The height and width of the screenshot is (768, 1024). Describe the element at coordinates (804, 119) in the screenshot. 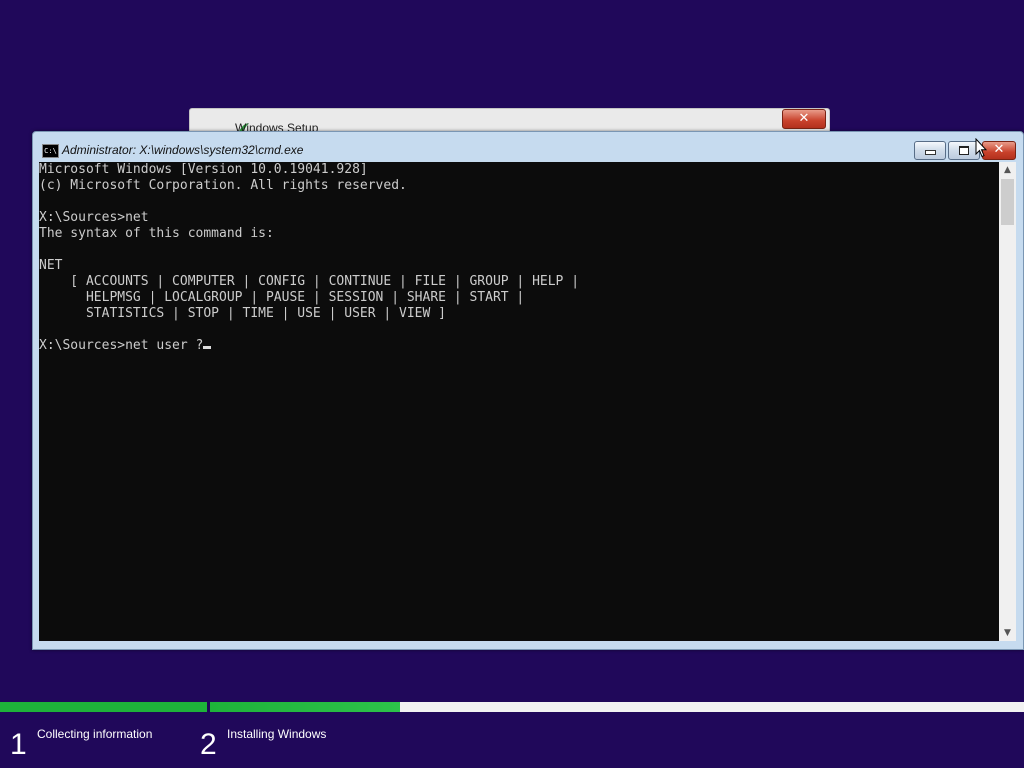

I see `setup-close-button: ✕` at that location.